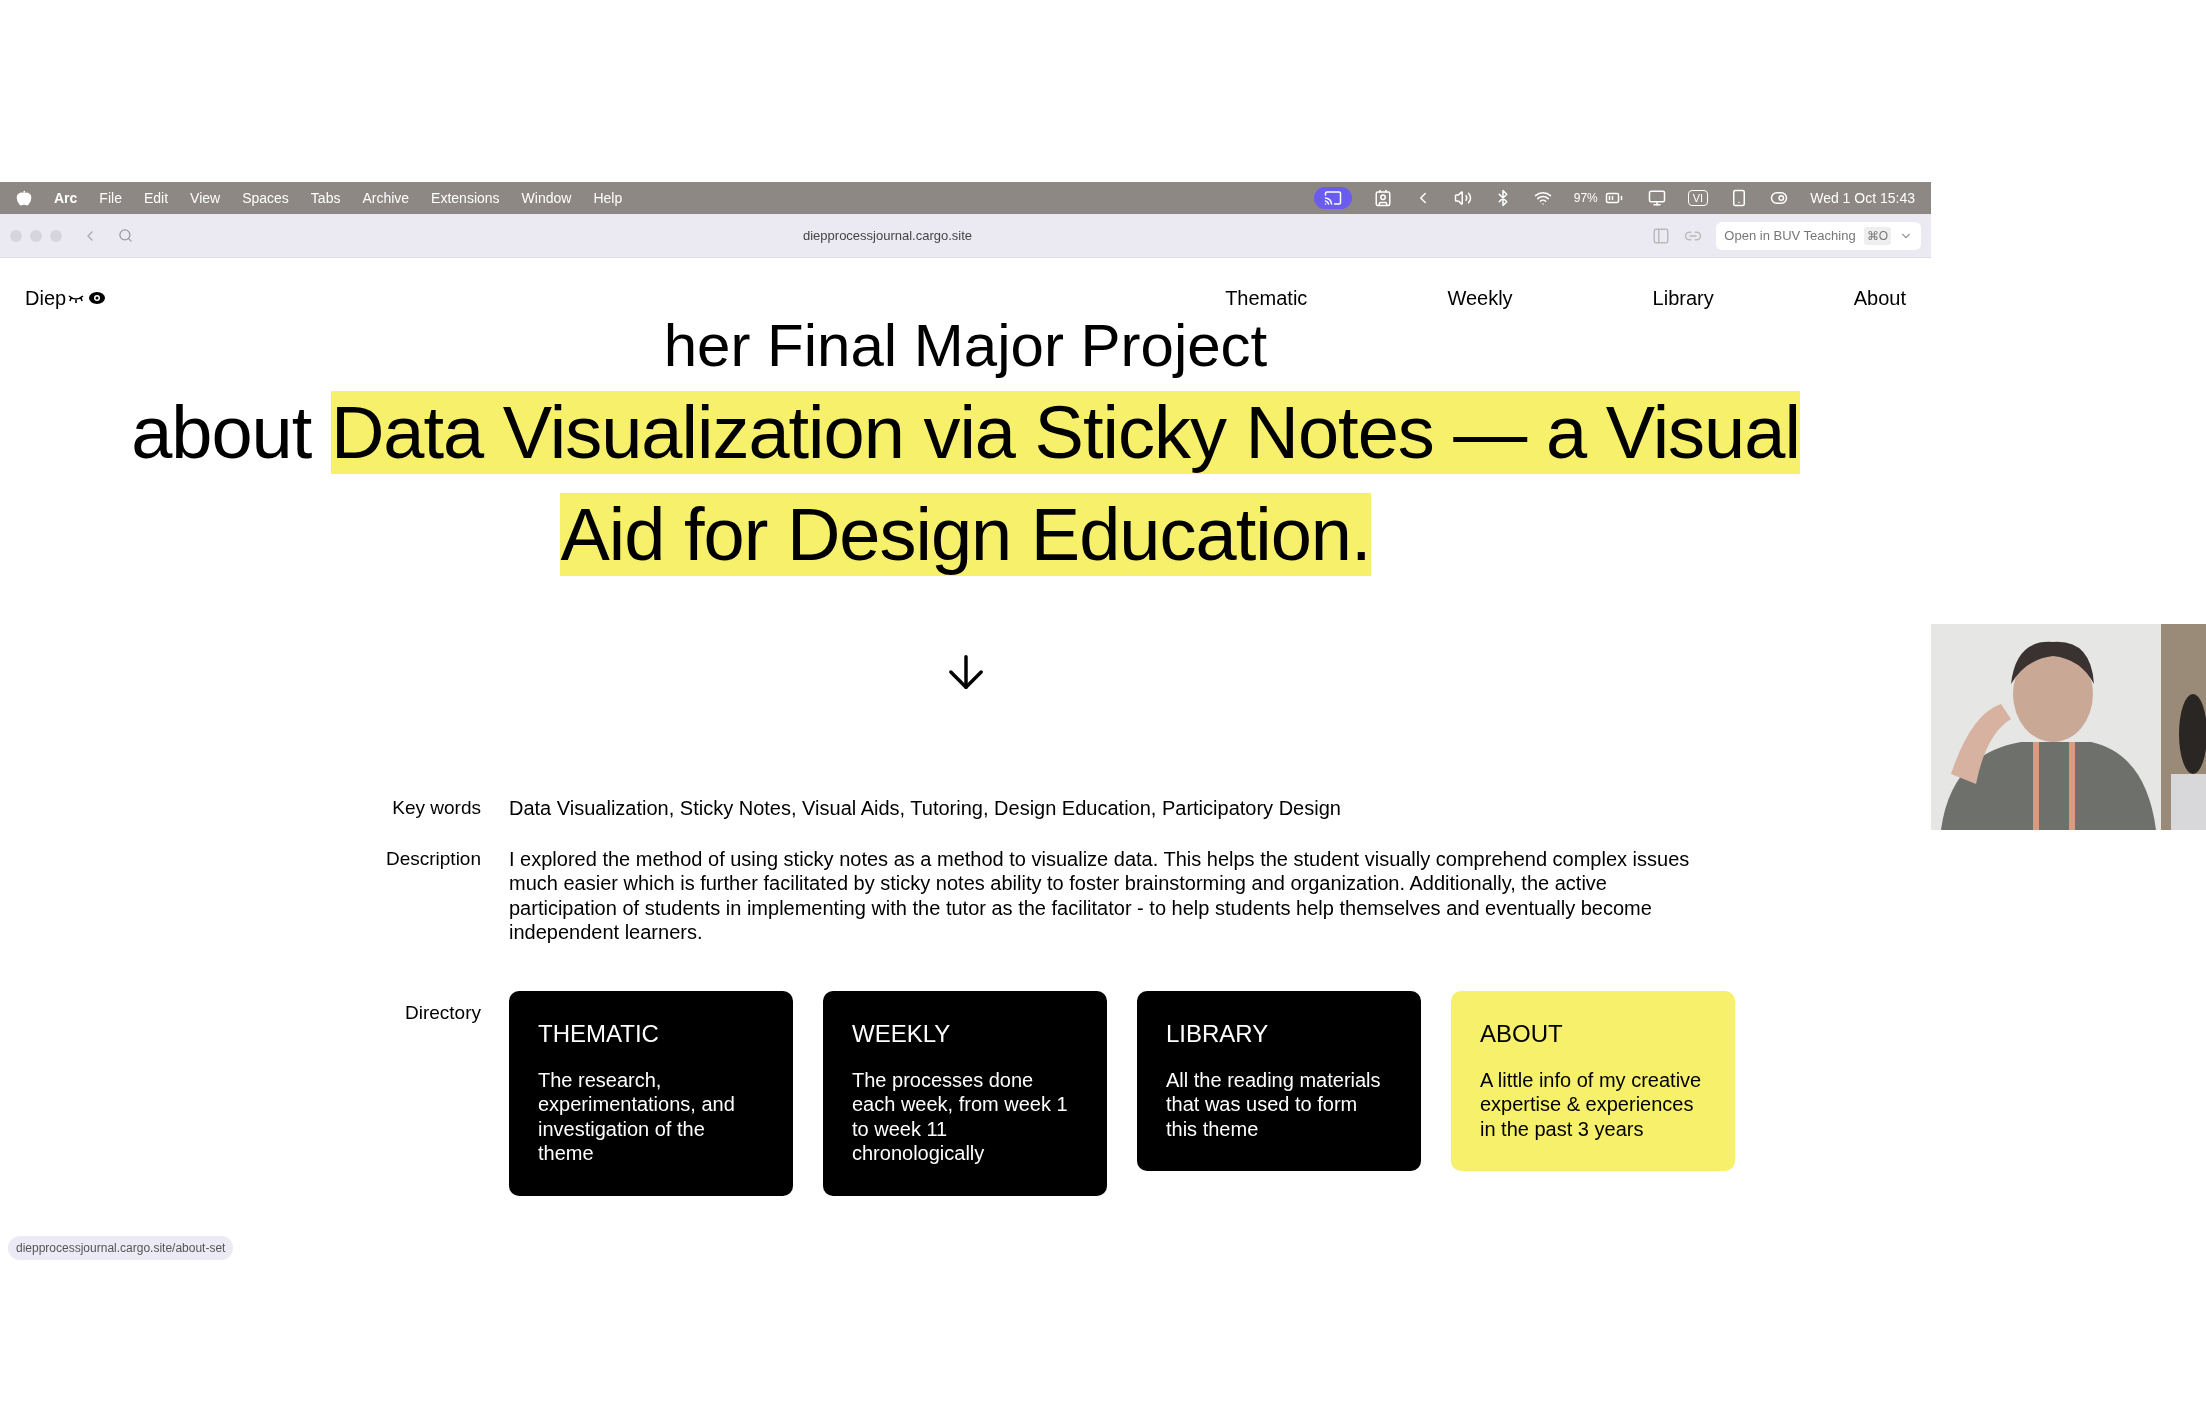 Image resolution: width=2206 pixels, height=1416 pixels. What do you see at coordinates (386, 198) in the screenshot?
I see `menu-item: Archive` at bounding box center [386, 198].